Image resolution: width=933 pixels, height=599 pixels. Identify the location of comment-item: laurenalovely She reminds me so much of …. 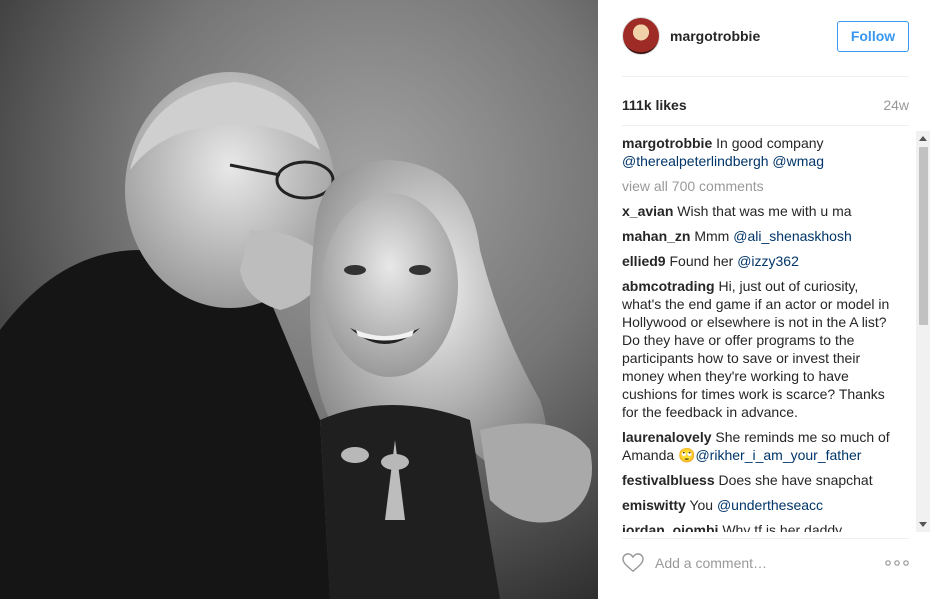
(761, 446).